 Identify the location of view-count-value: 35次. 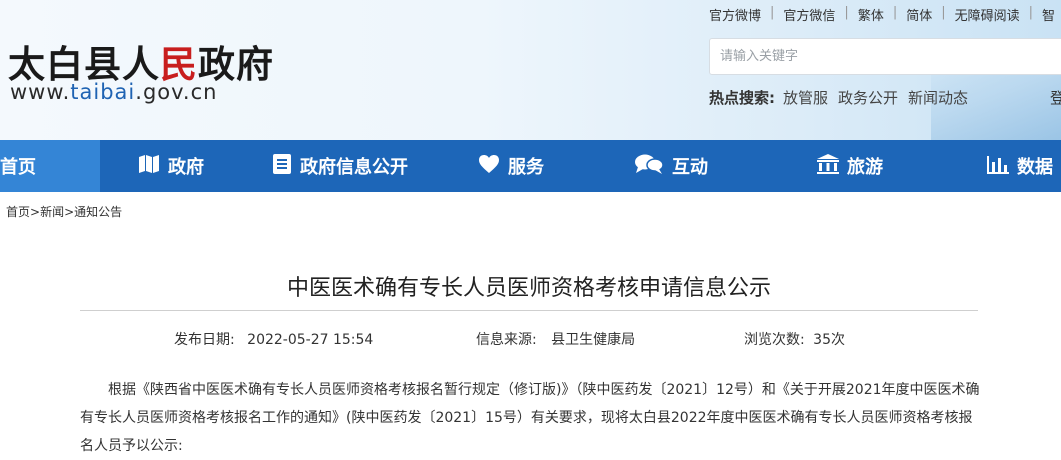
(829, 340).